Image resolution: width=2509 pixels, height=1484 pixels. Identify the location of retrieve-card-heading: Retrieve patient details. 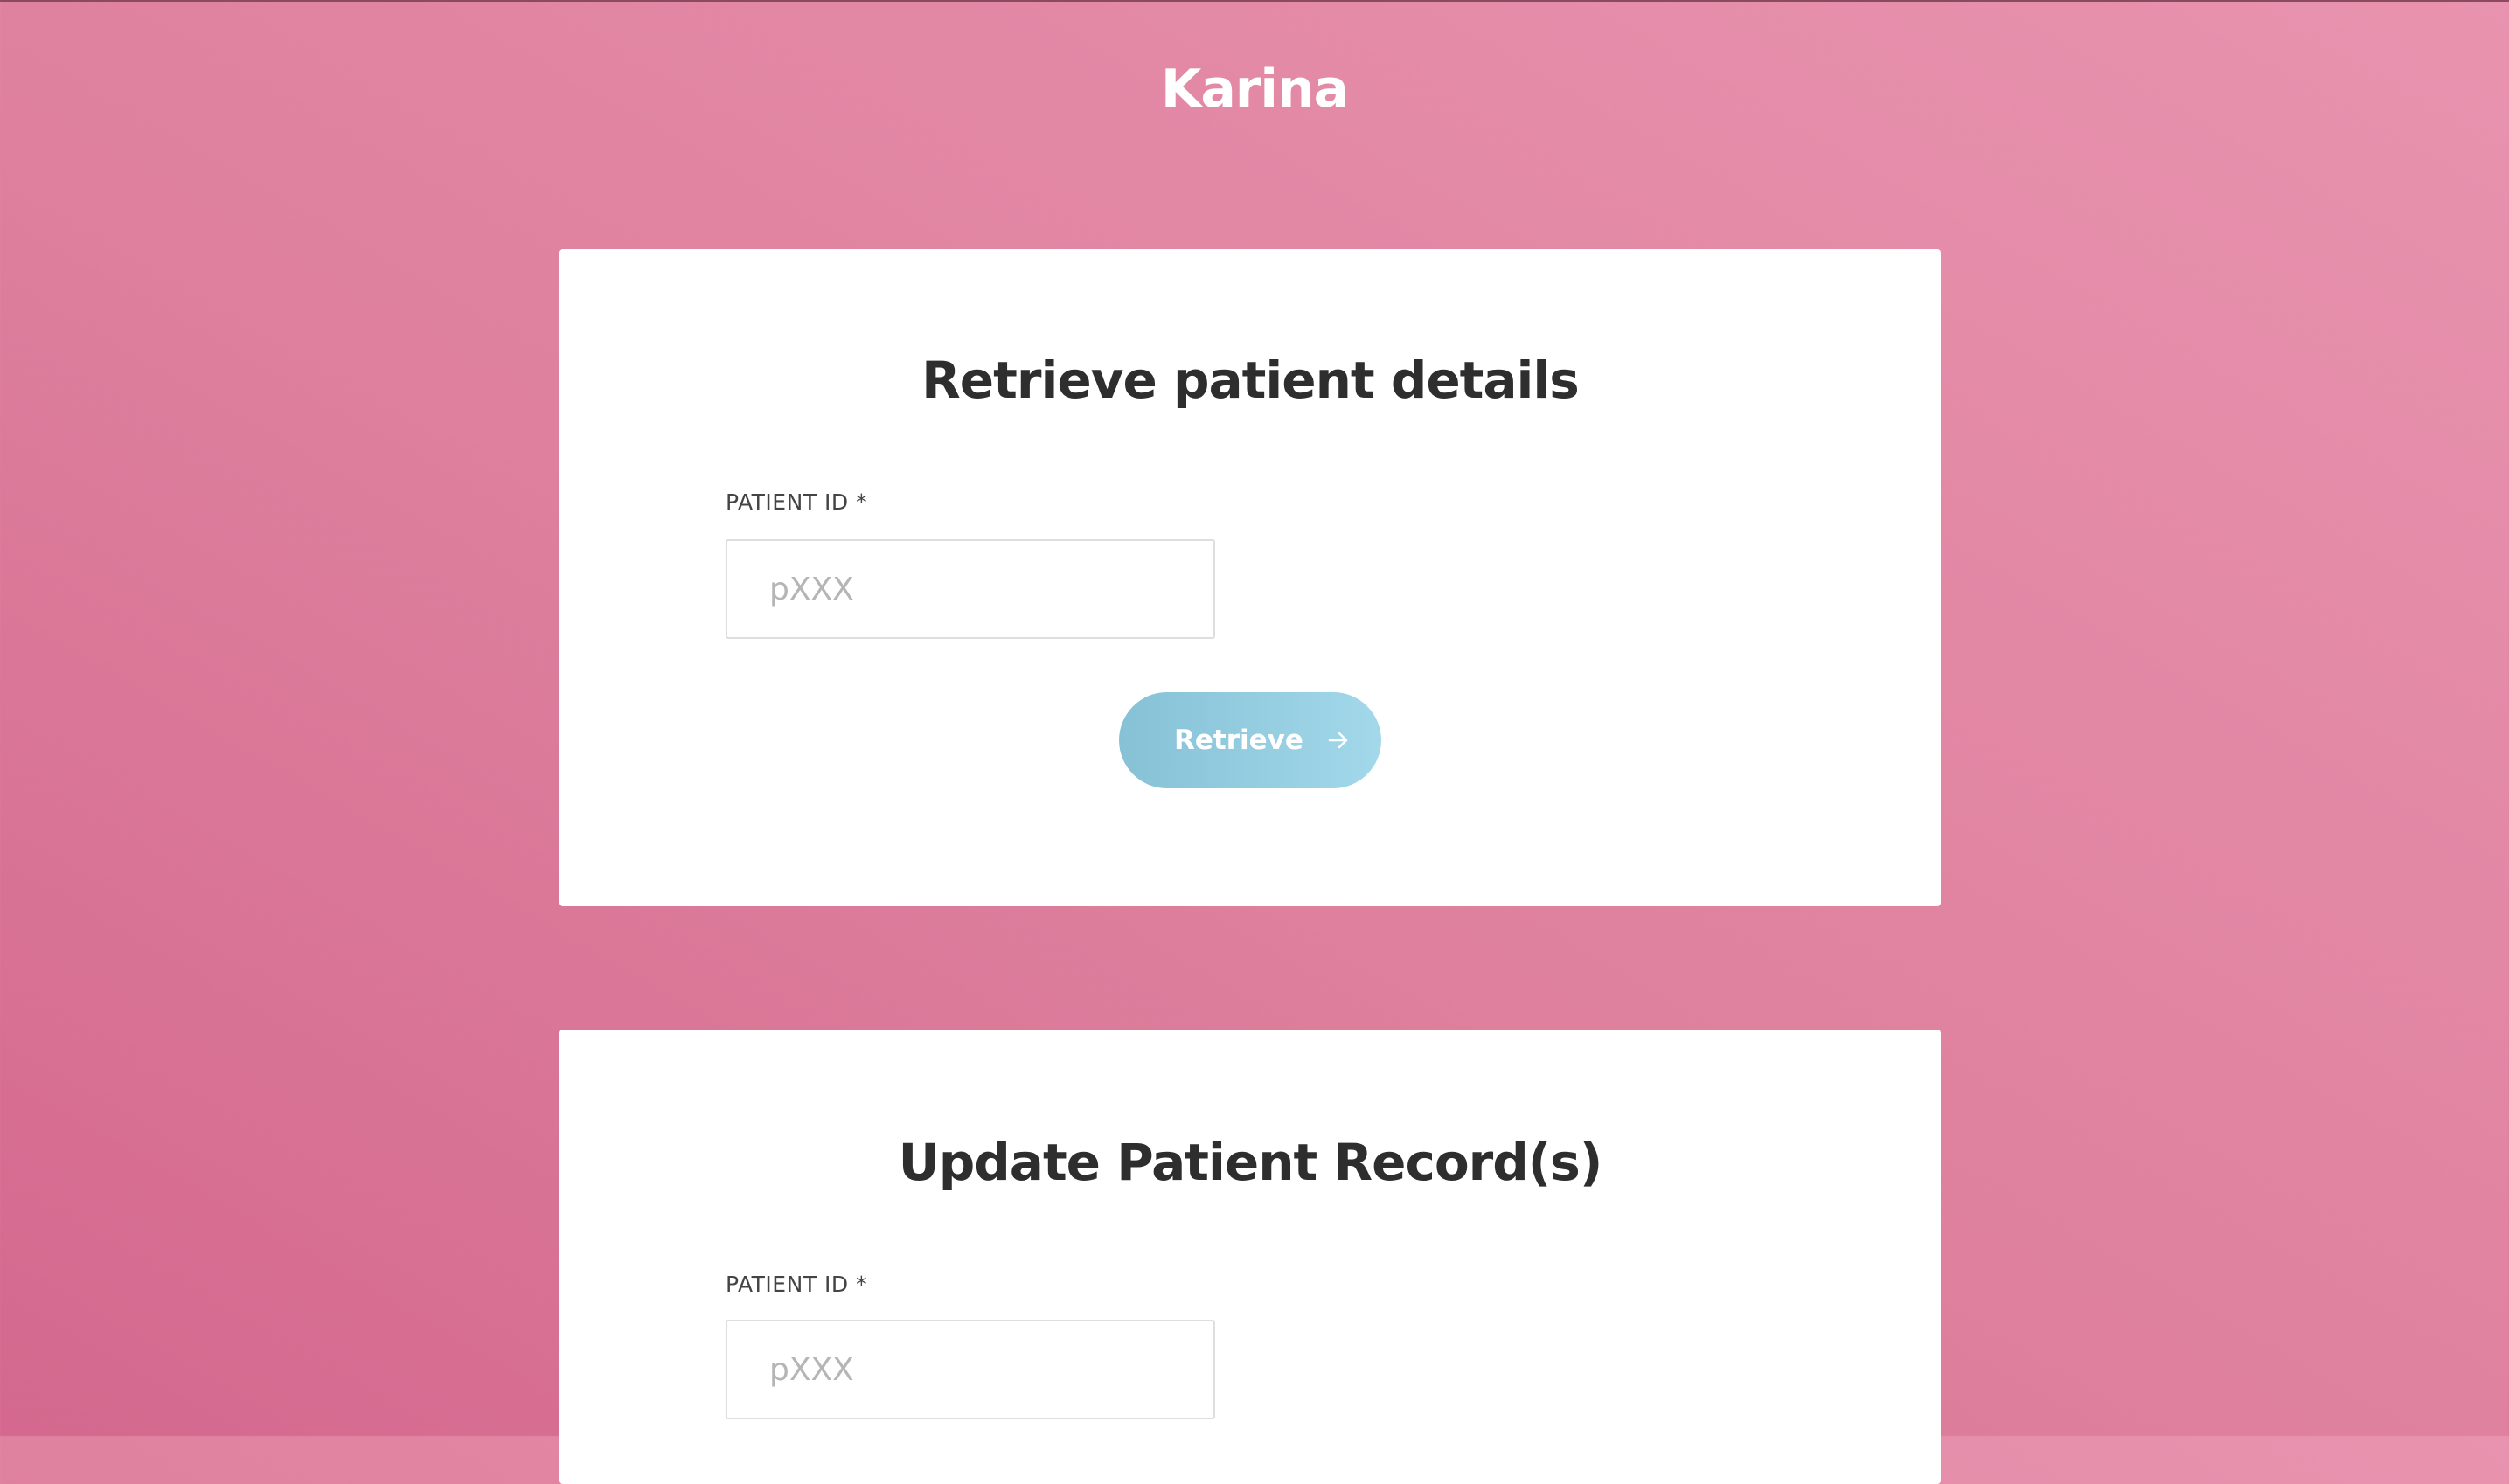
(1250, 380).